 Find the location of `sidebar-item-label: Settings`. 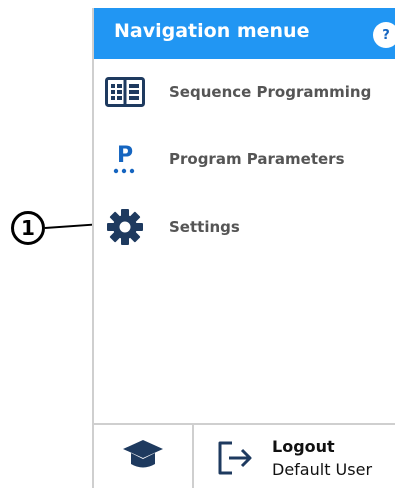

sidebar-item-label: Settings is located at coordinates (204, 227).